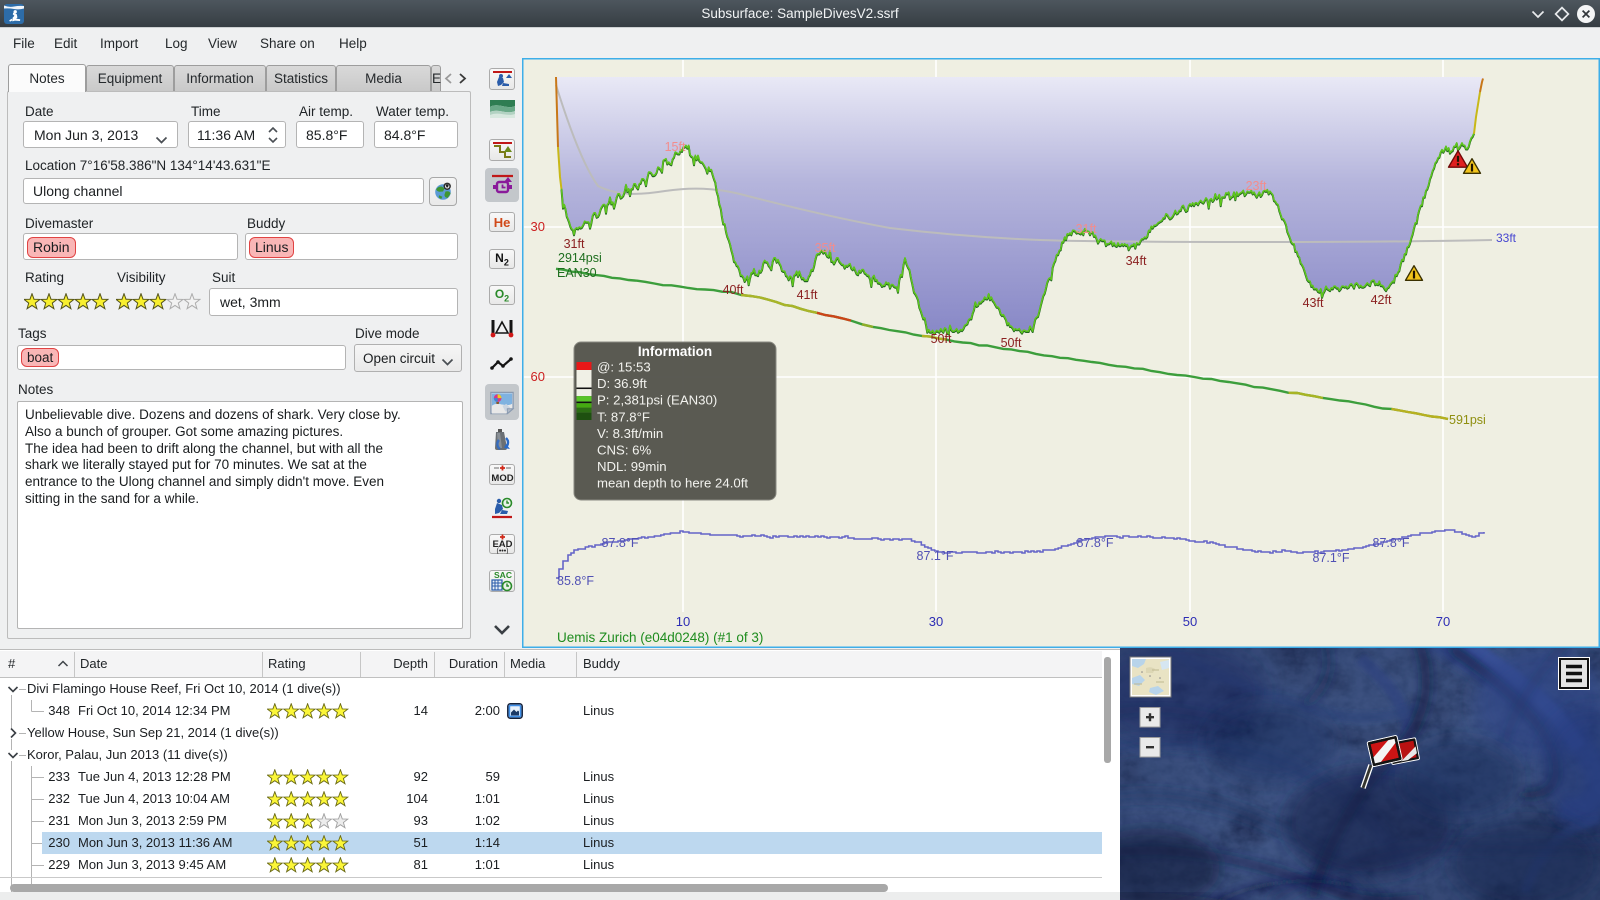 The height and width of the screenshot is (900, 1600). I want to click on svg-text: mean depth to here 24.0ft, so click(672, 483).